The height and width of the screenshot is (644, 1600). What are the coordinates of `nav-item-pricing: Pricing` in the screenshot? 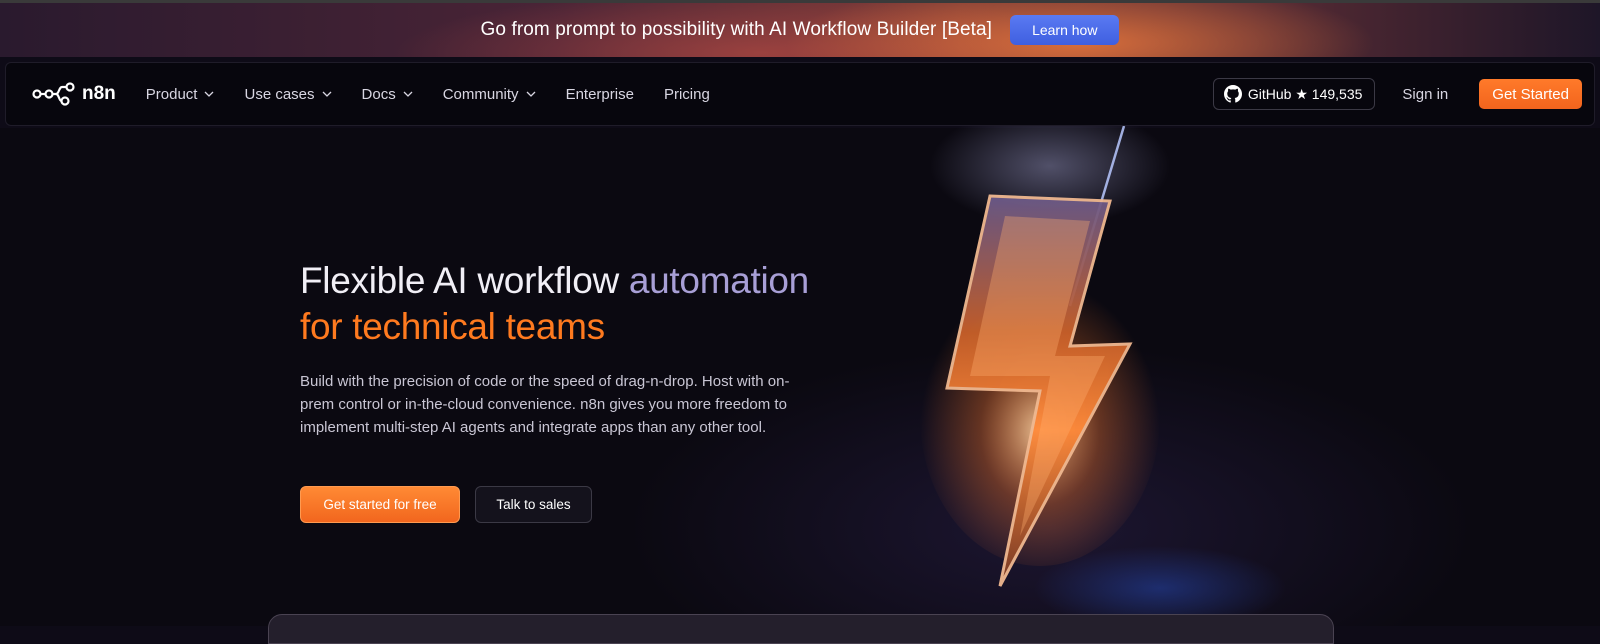 It's located at (687, 94).